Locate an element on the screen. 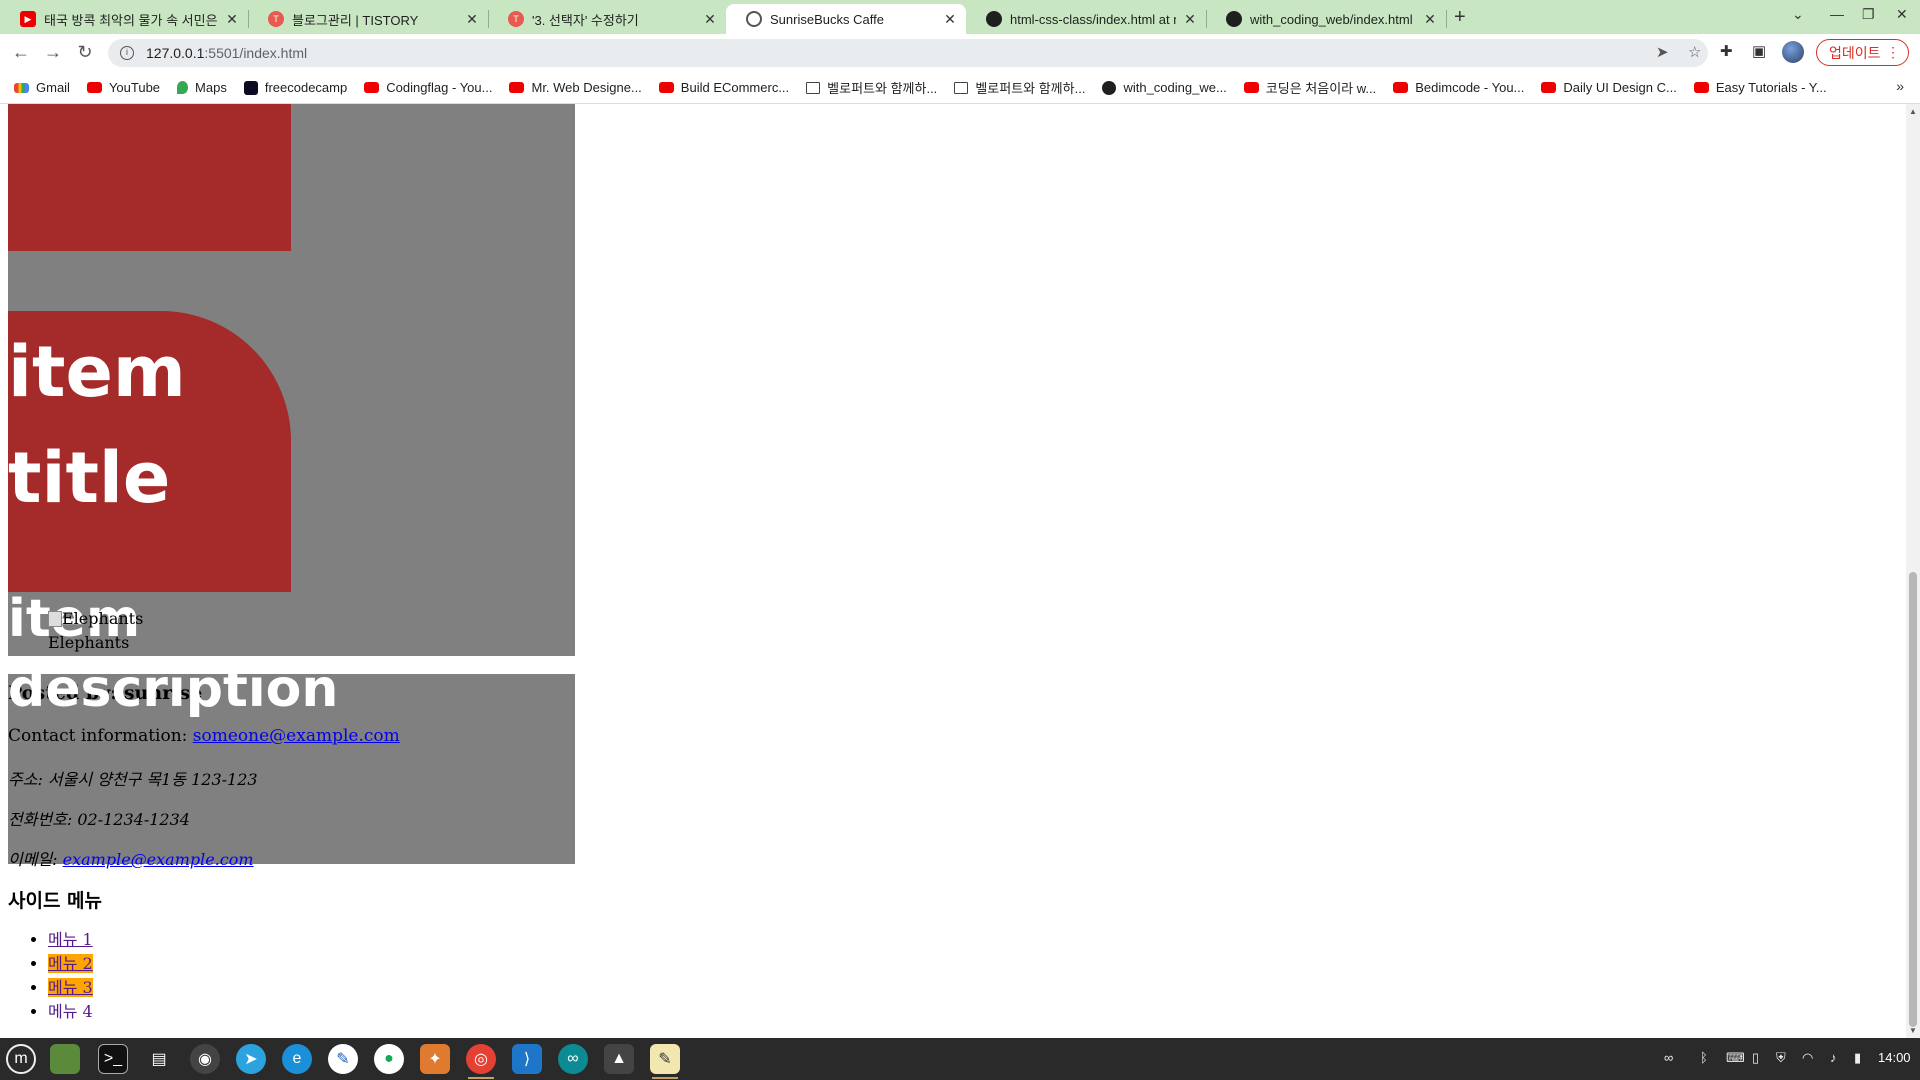 The image size is (1920, 1080). youtube-icon: ▶ is located at coordinates (28, 19).